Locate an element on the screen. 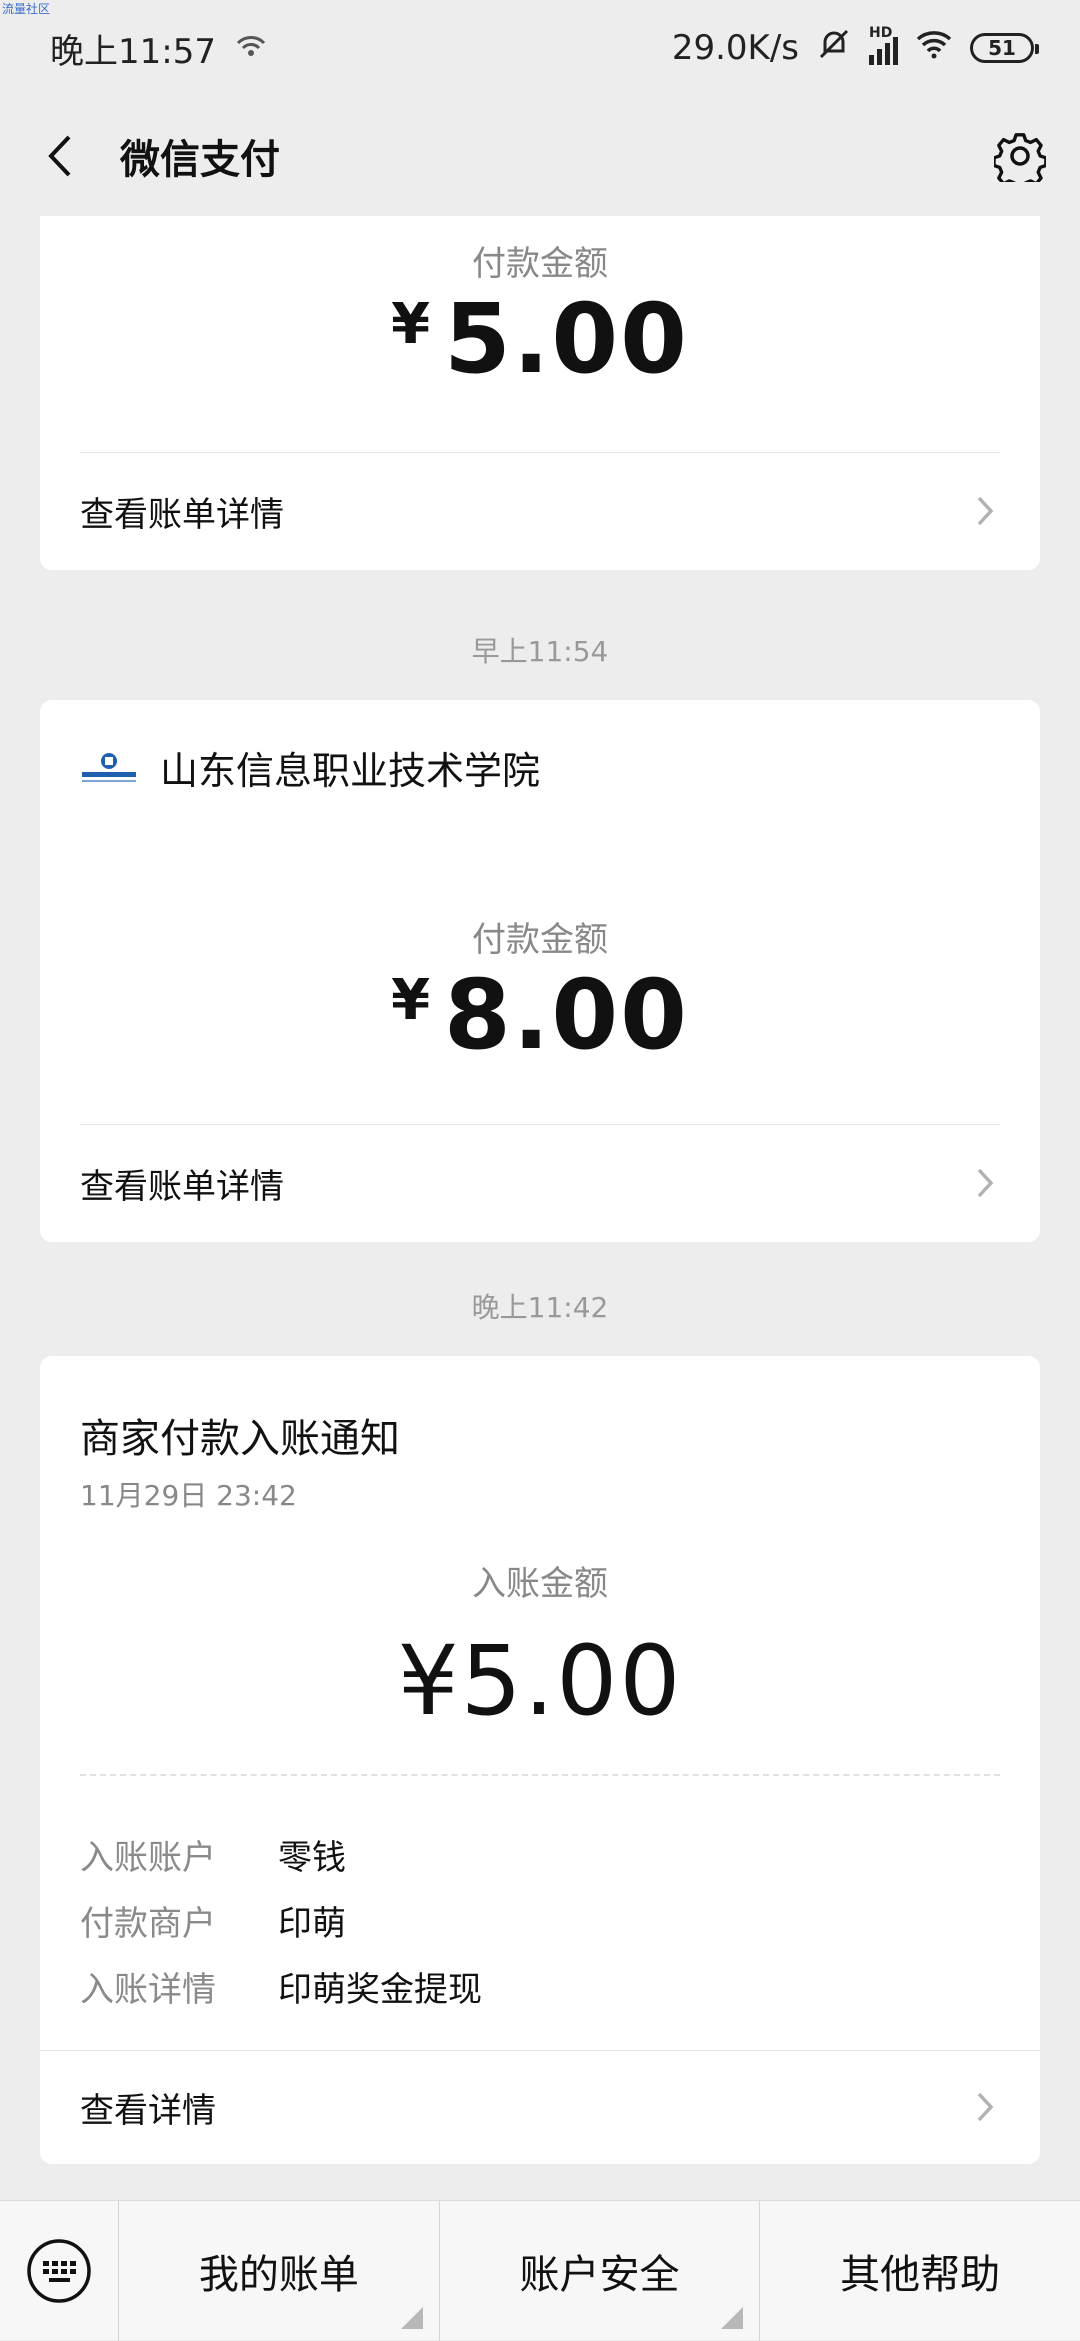 The width and height of the screenshot is (1080, 2341). cellular-signal-icon: HD is located at coordinates (883, 45).